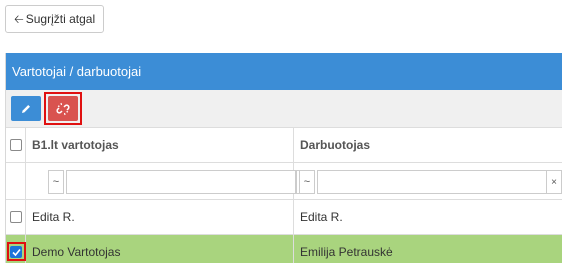  I want to click on employee-filter-clear-icon: ×, so click(554, 182).